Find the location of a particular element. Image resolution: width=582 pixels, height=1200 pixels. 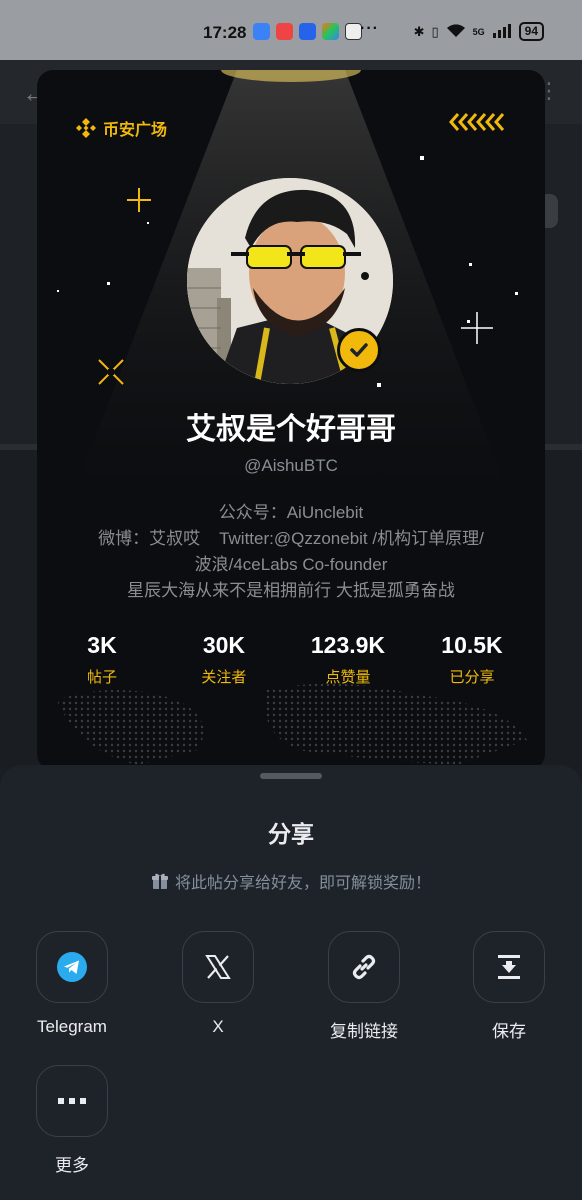

x-button is located at coordinates (218, 967).